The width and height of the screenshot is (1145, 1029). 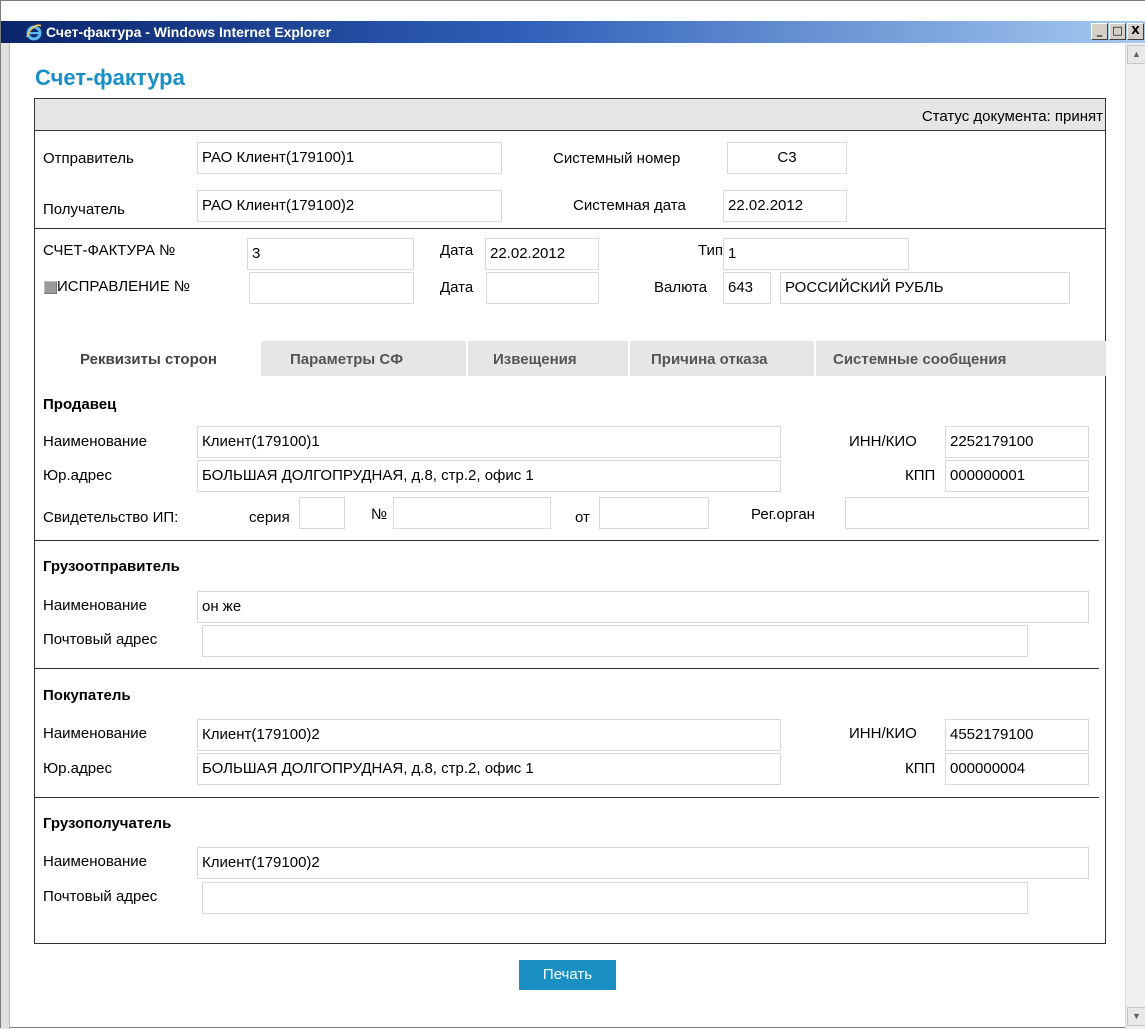 What do you see at coordinates (1017, 476) in the screenshot?
I see `seller-kpp-field: 000000001` at bounding box center [1017, 476].